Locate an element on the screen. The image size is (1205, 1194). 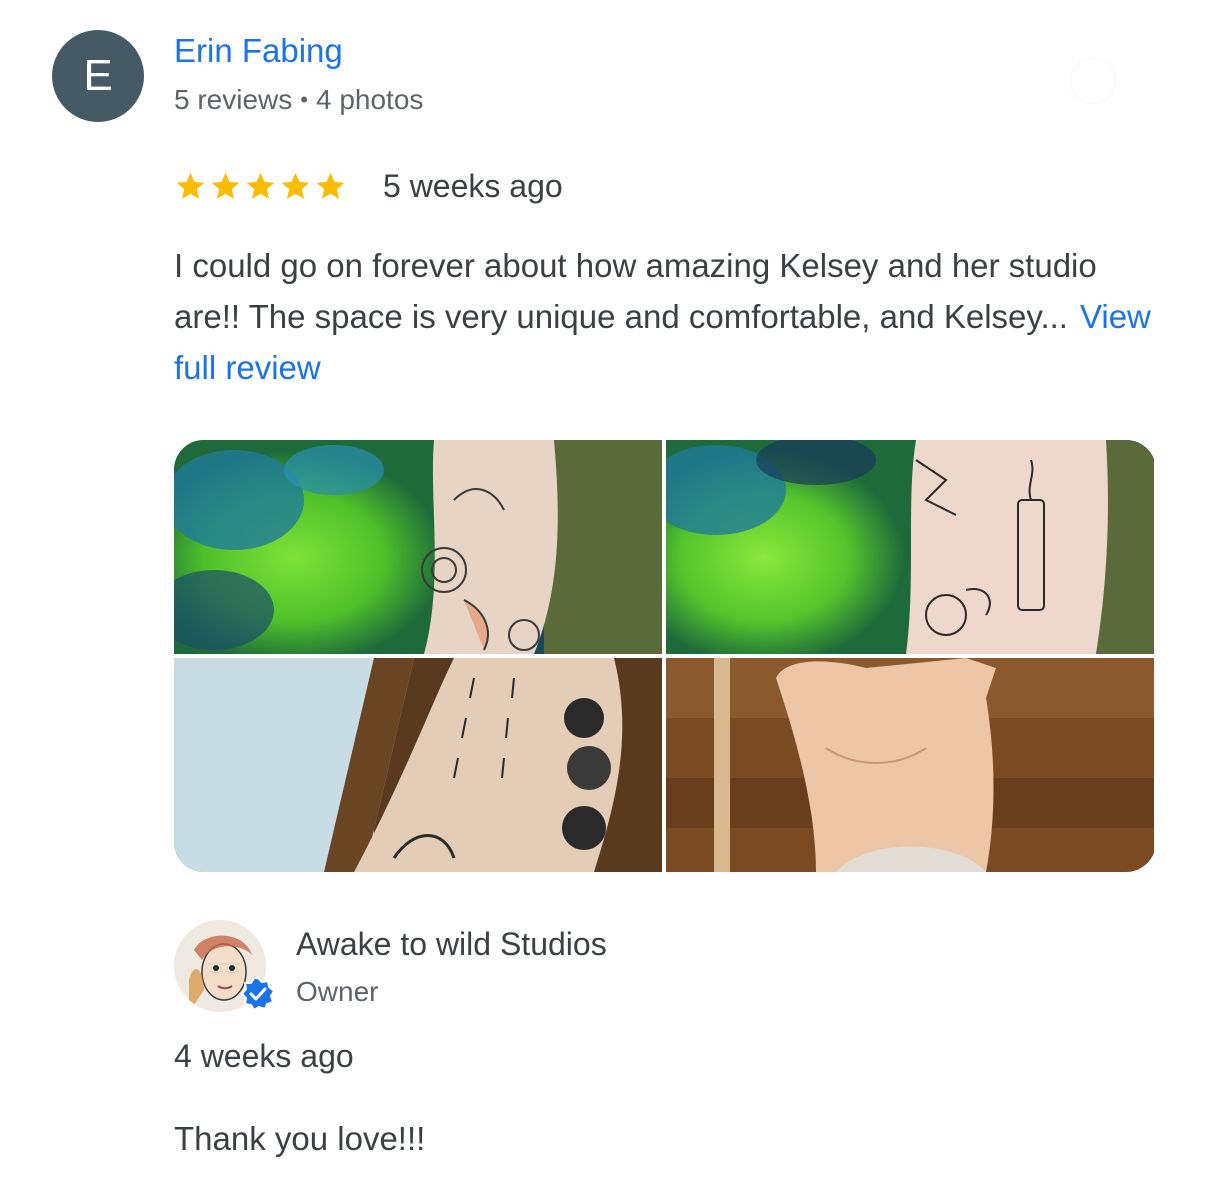
reviewer-meta: 5 reviews • 4 photos is located at coordinates (298, 100).